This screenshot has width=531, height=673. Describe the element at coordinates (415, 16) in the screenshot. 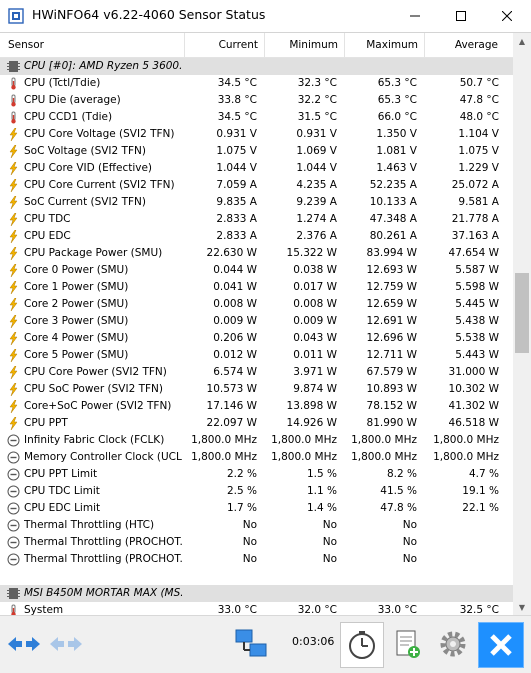

I see `minimize-button` at that location.